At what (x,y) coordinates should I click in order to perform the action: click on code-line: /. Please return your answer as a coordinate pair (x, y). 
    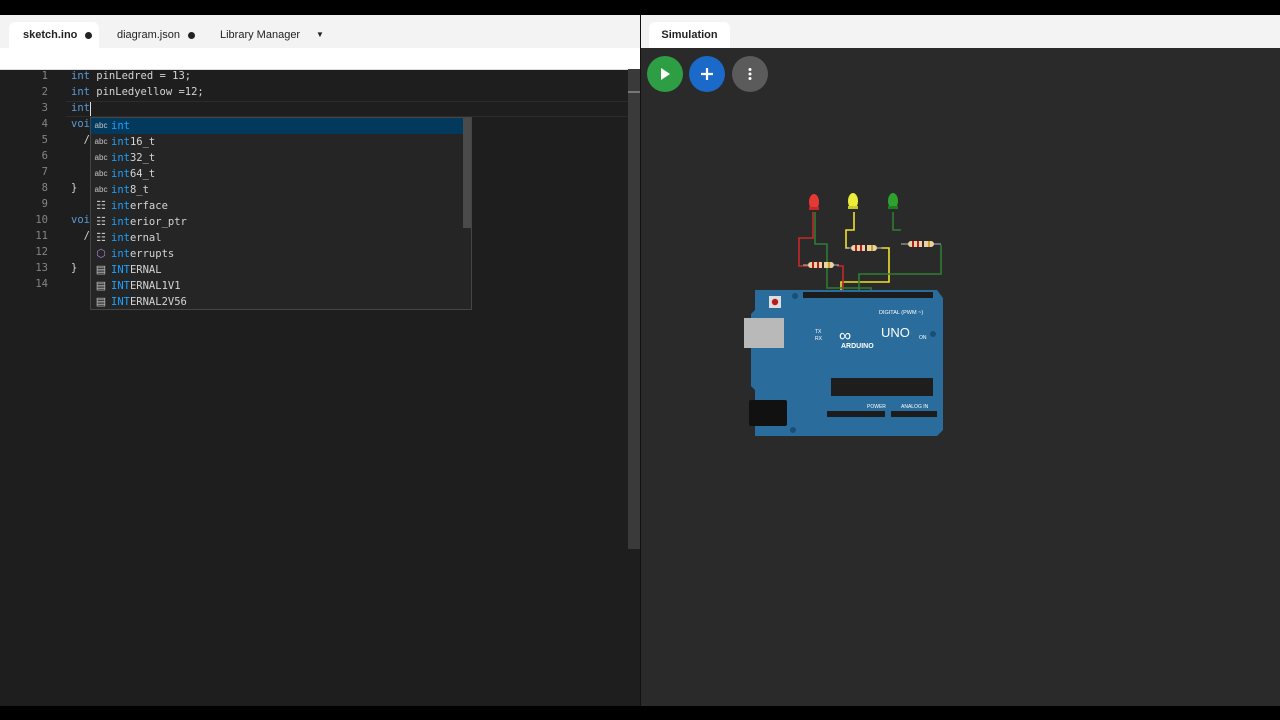
    Looking at the image, I should click on (80, 236).